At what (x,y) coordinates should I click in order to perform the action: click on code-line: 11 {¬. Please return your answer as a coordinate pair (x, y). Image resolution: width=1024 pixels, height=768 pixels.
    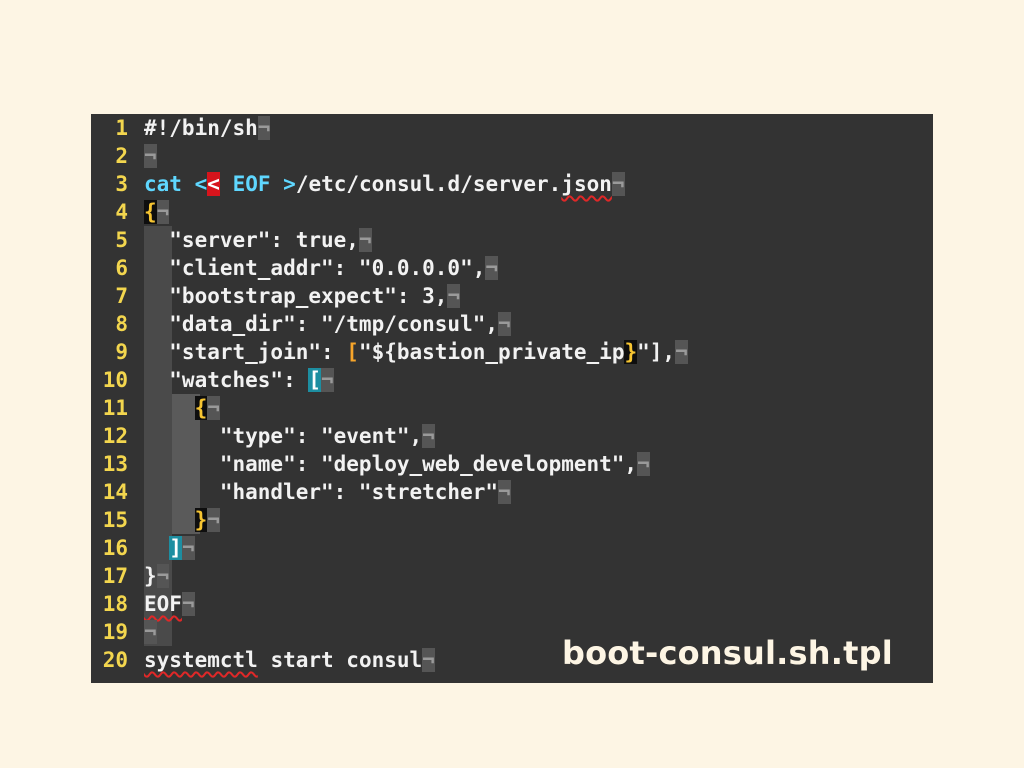
    Looking at the image, I should click on (512, 408).